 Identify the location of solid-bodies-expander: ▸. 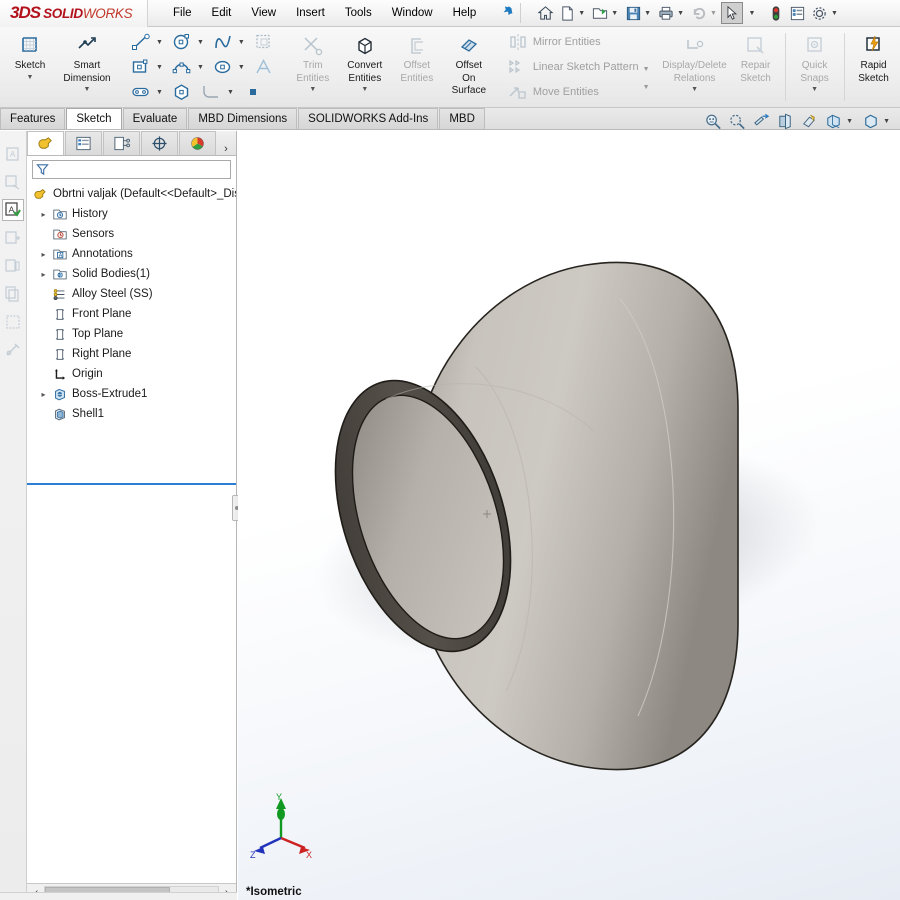
(43, 274).